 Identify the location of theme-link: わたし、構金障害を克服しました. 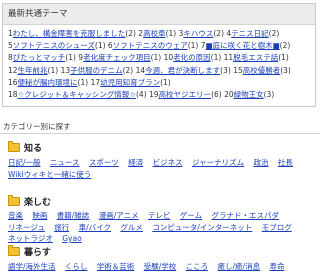
(69, 33).